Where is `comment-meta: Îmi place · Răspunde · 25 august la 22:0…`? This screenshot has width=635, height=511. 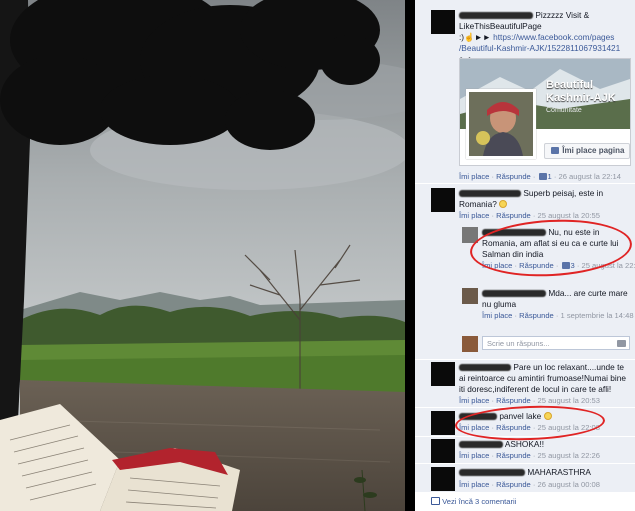
comment-meta: Îmi place · Răspunde · 25 august la 22:0… is located at coordinates (530, 427).